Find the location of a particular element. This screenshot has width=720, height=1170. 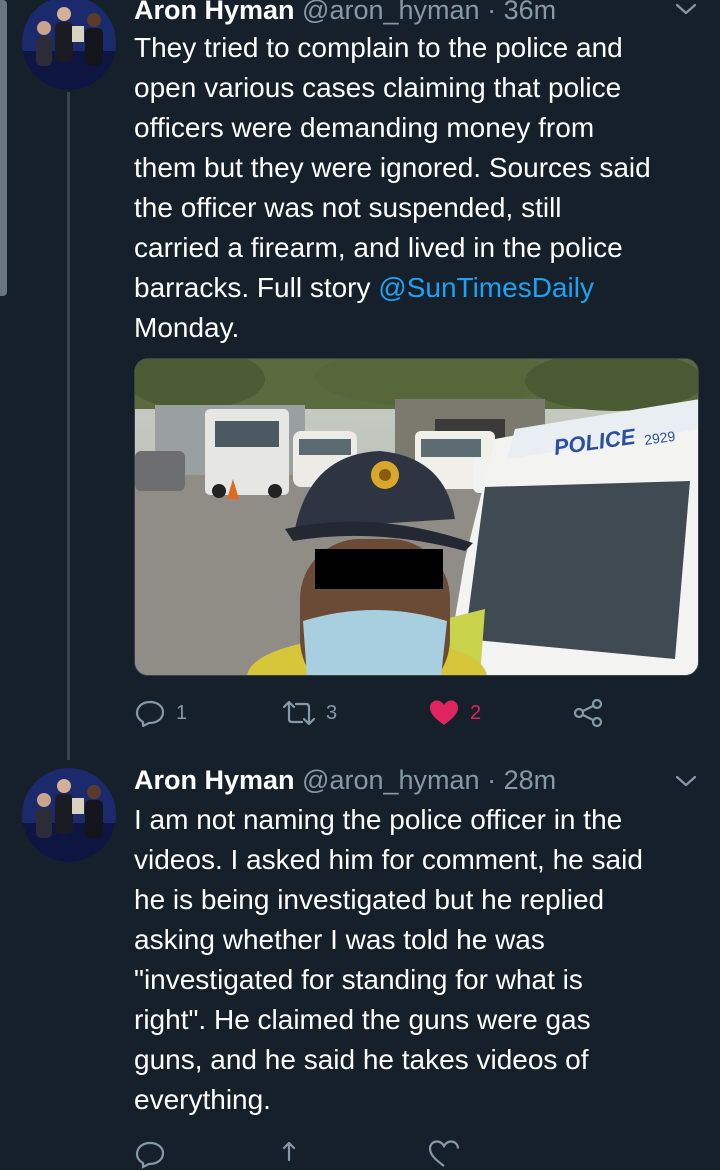

reply-button: 1 is located at coordinates (160, 713).